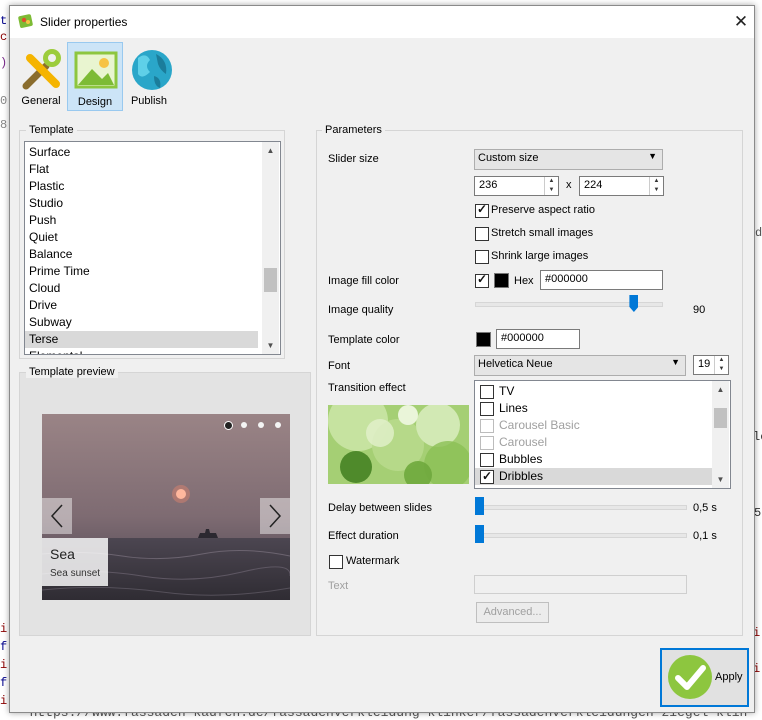 The image size is (762, 720). What do you see at coordinates (382, 22) in the screenshot?
I see `title-bar: Slider properties ✕` at bounding box center [382, 22].